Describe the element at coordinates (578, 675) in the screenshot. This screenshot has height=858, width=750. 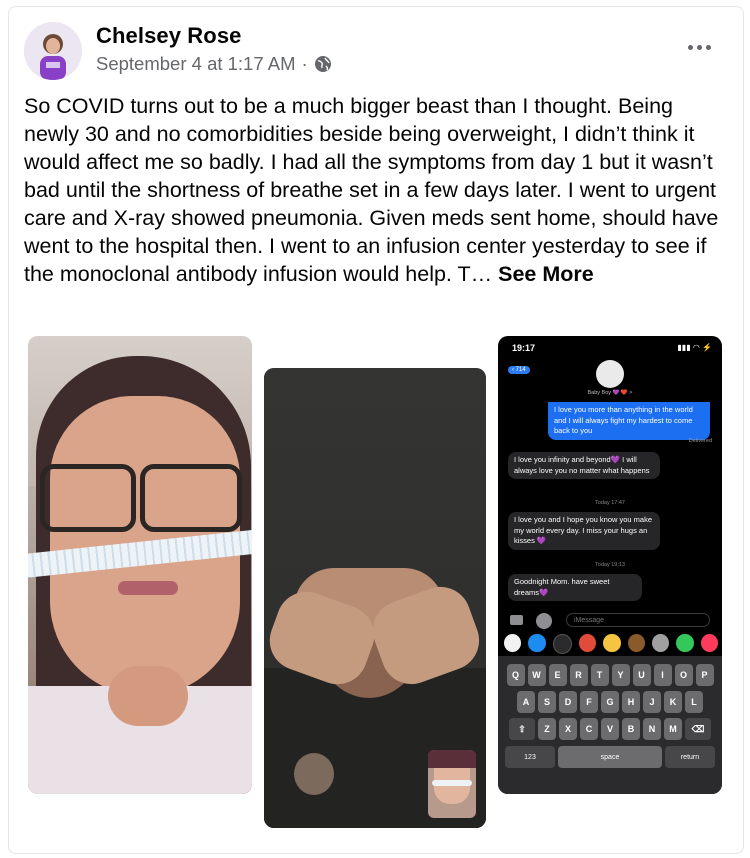
I see `key: R` at that location.